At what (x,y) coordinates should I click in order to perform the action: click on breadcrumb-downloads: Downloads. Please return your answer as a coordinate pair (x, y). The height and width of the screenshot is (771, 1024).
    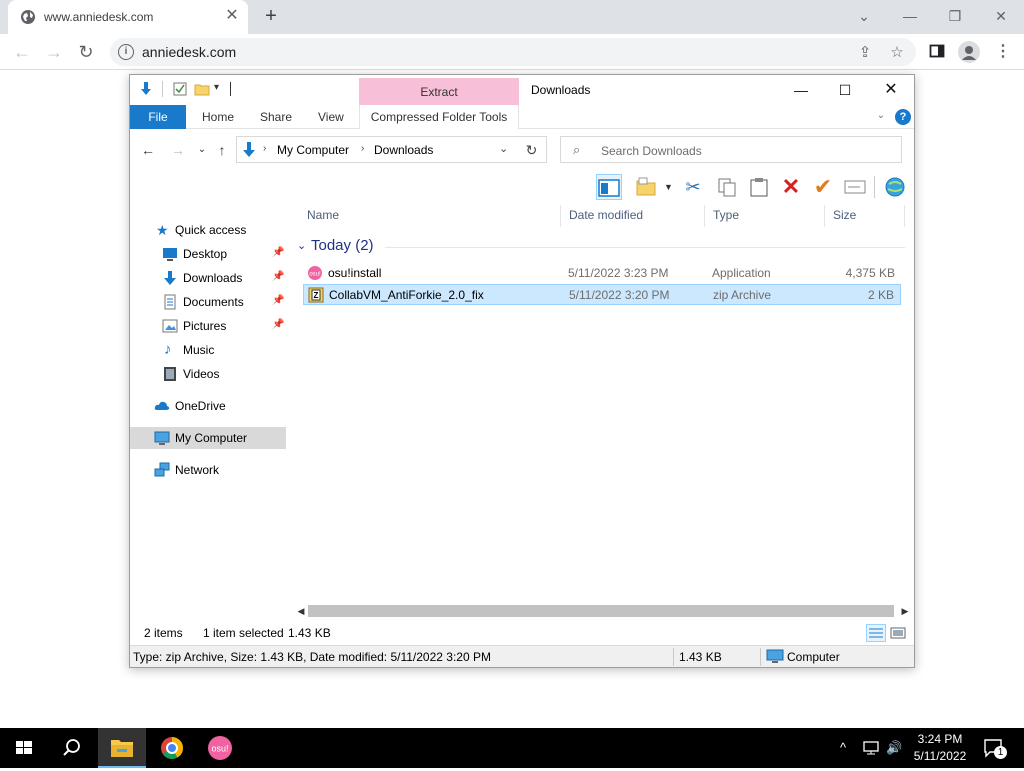
    Looking at the image, I should click on (403, 150).